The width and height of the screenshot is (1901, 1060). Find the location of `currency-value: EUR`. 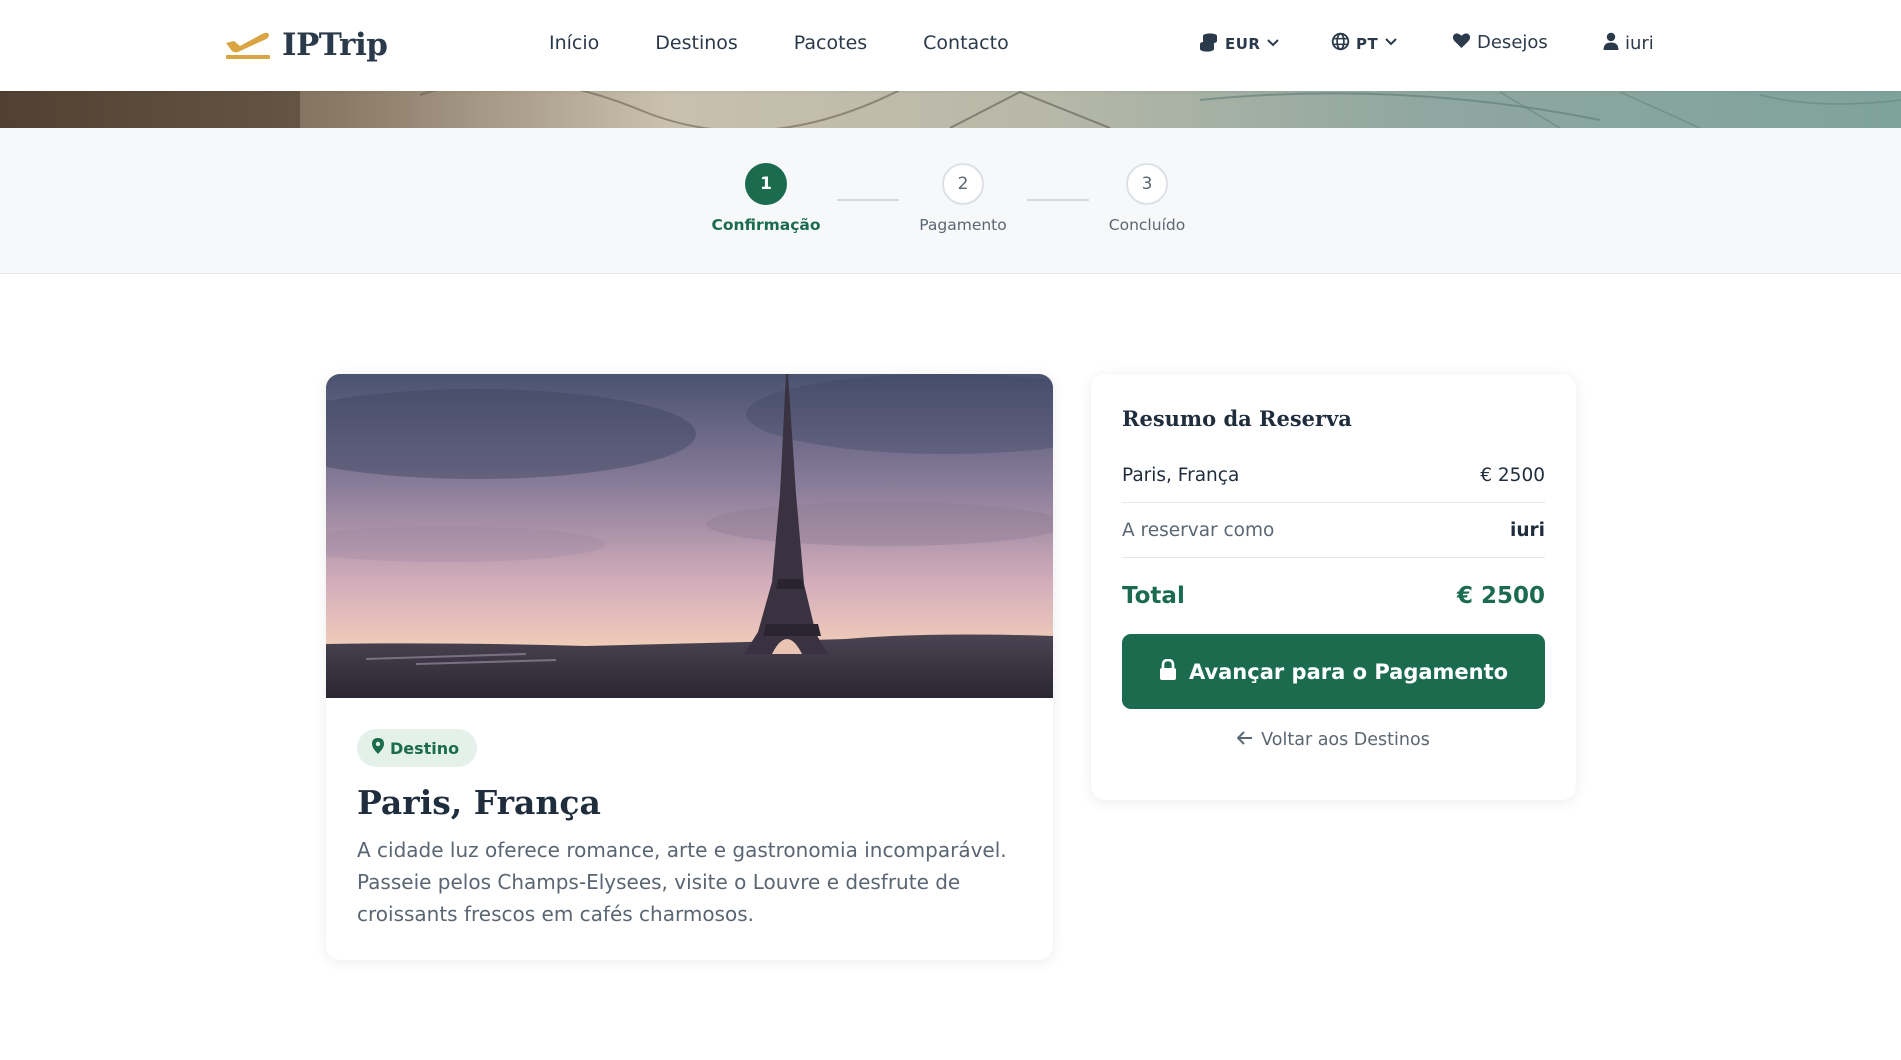

currency-value: EUR is located at coordinates (1243, 44).